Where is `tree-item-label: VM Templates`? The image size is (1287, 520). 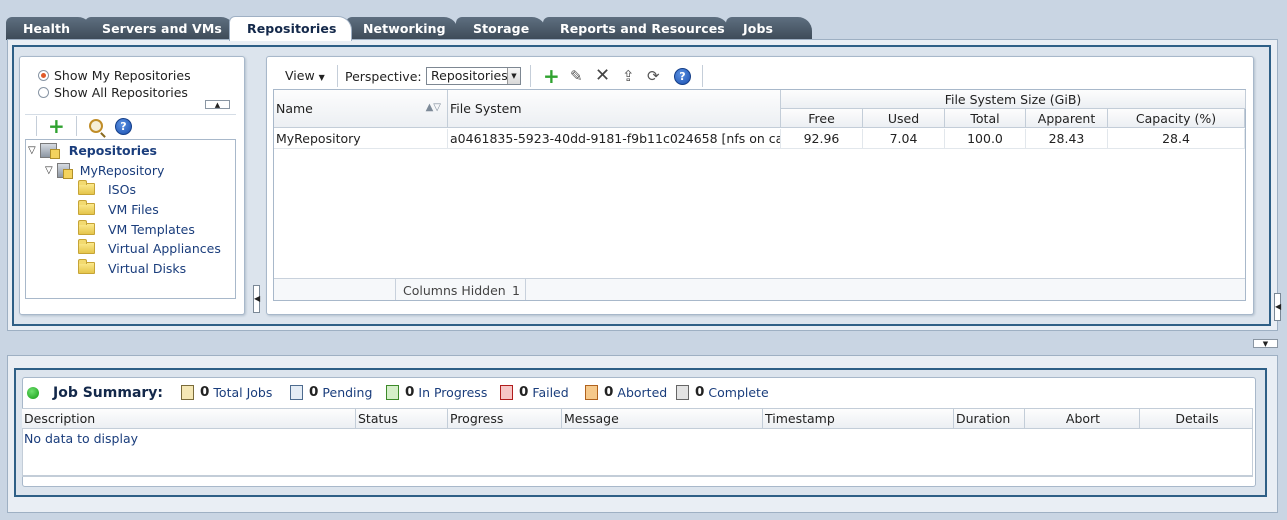 tree-item-label: VM Templates is located at coordinates (151, 229).